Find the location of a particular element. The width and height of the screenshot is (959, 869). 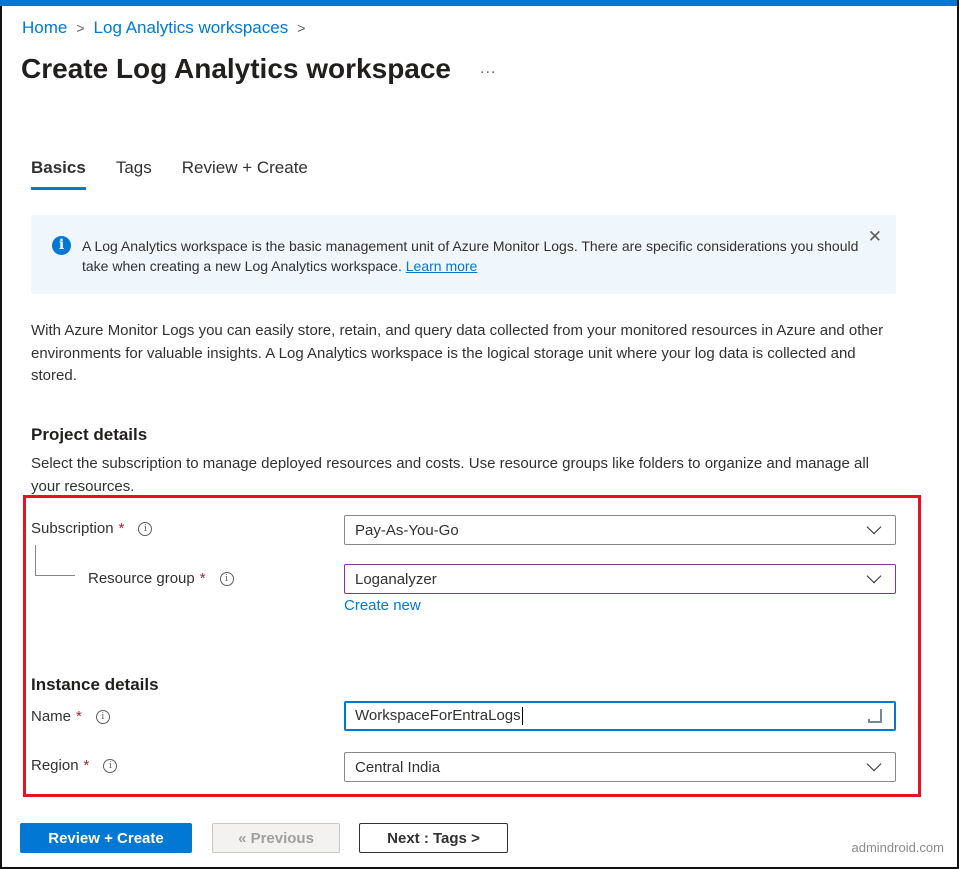

workspace-name-input: WorkspaceForEntraLogs is located at coordinates (620, 716).